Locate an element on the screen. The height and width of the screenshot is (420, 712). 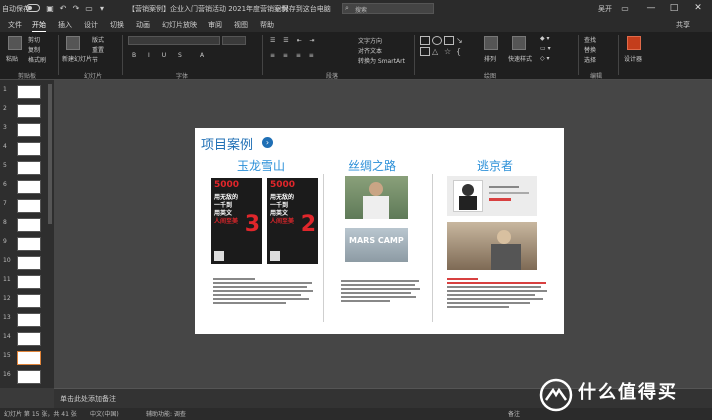
column-divider is located at coordinates (323, 248).